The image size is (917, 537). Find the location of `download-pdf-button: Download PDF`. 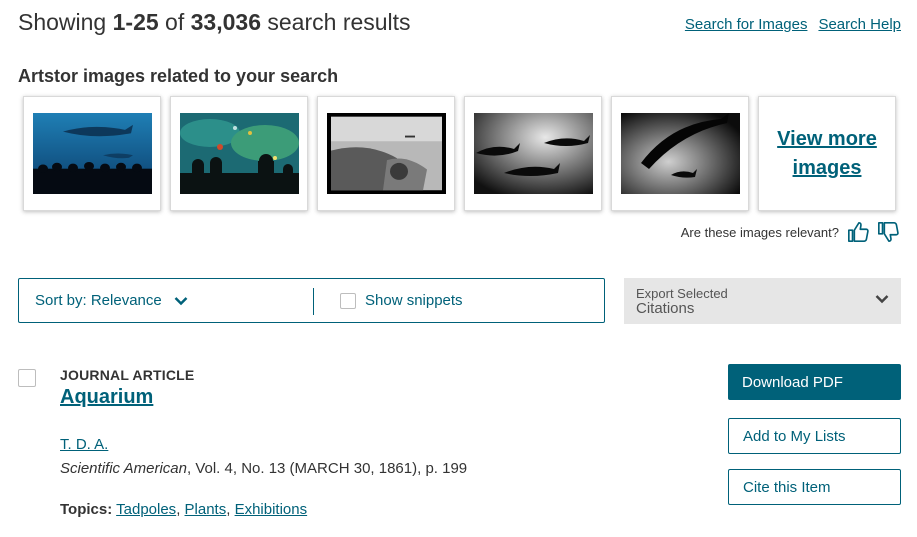

download-pdf-button: Download PDF is located at coordinates (814, 382).